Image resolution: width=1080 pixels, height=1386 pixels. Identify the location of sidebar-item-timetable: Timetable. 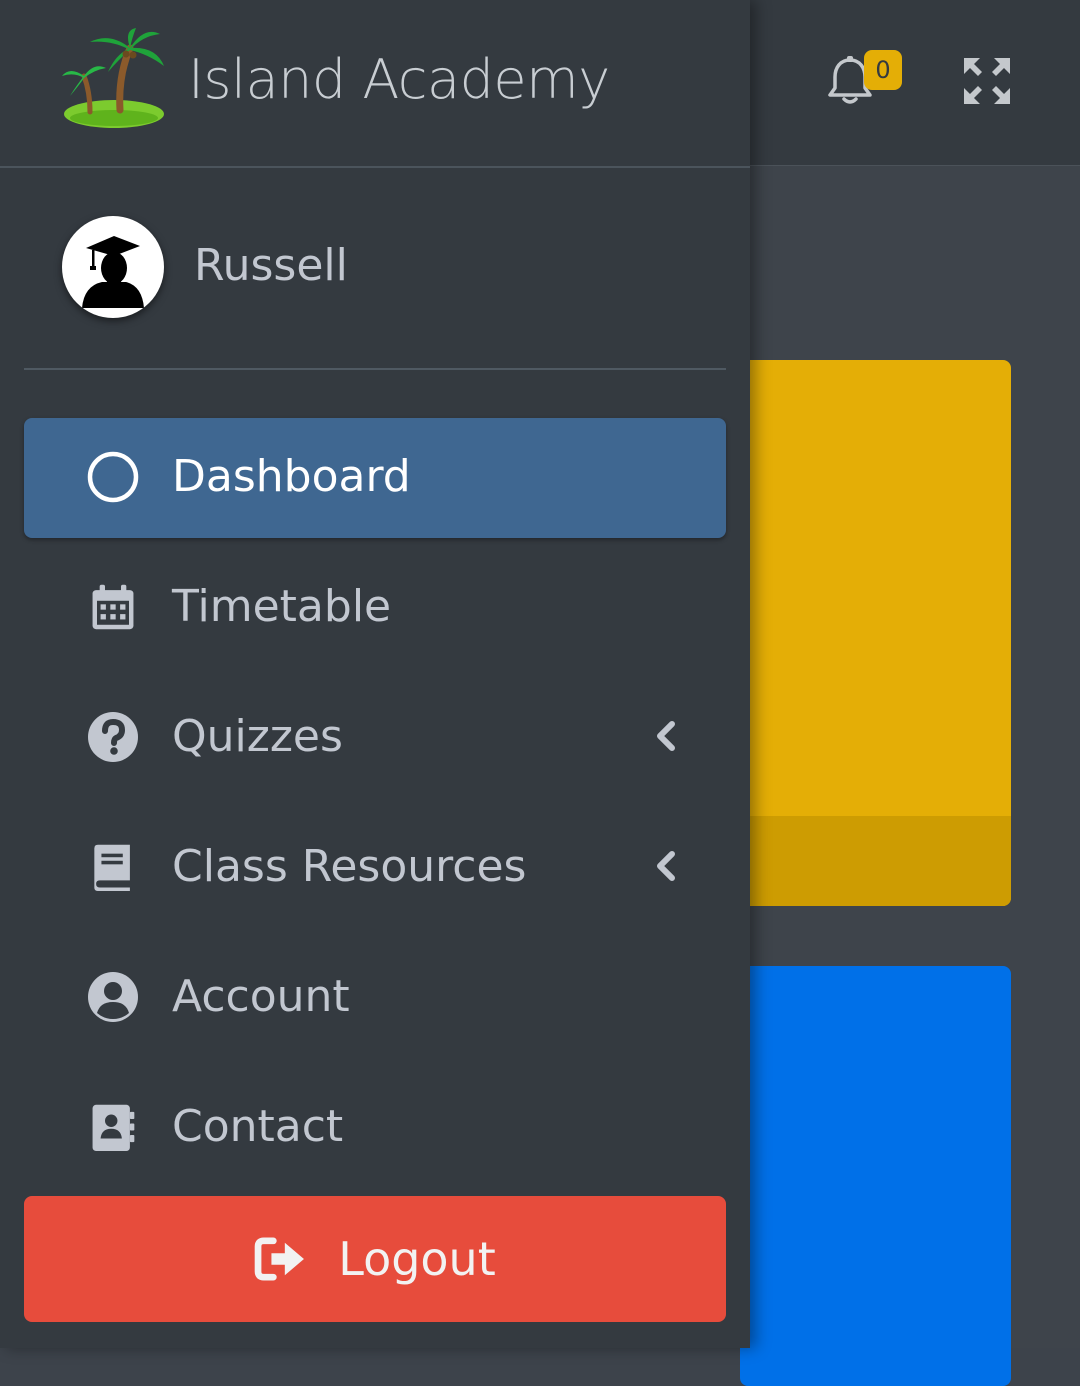
(375, 608).